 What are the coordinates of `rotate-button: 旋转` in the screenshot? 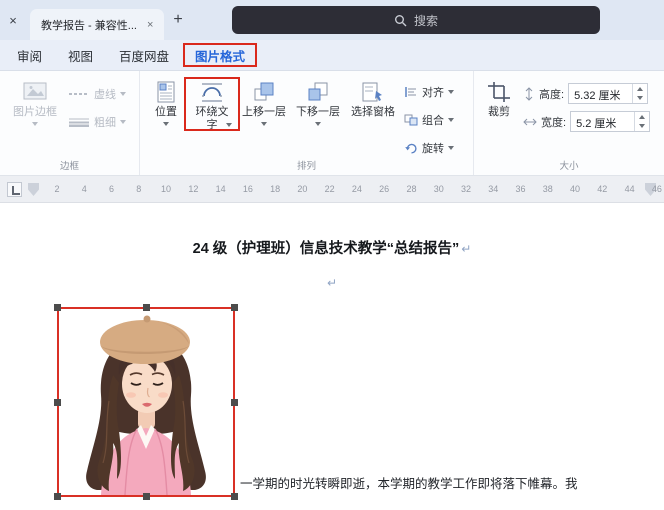 It's located at (431, 148).